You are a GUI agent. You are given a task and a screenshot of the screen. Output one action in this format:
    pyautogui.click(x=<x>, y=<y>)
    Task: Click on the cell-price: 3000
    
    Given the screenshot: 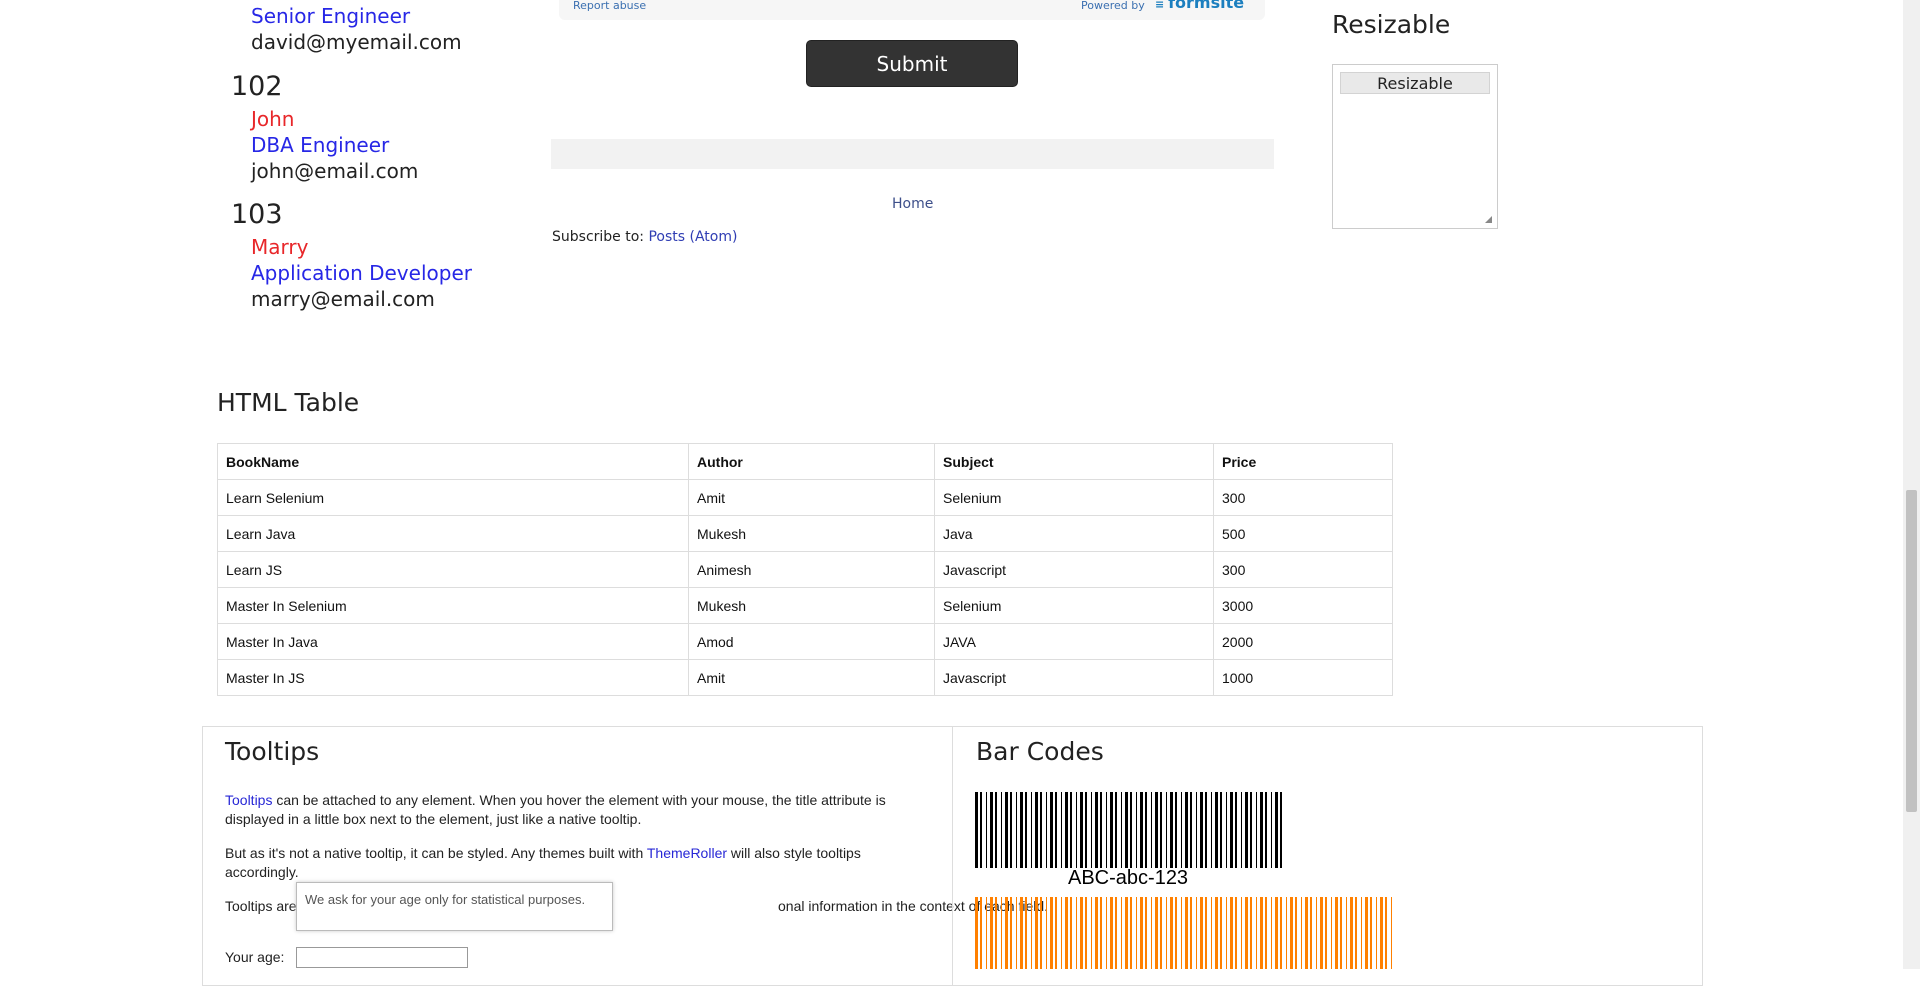 What is the action you would take?
    pyautogui.click(x=1303, y=605)
    